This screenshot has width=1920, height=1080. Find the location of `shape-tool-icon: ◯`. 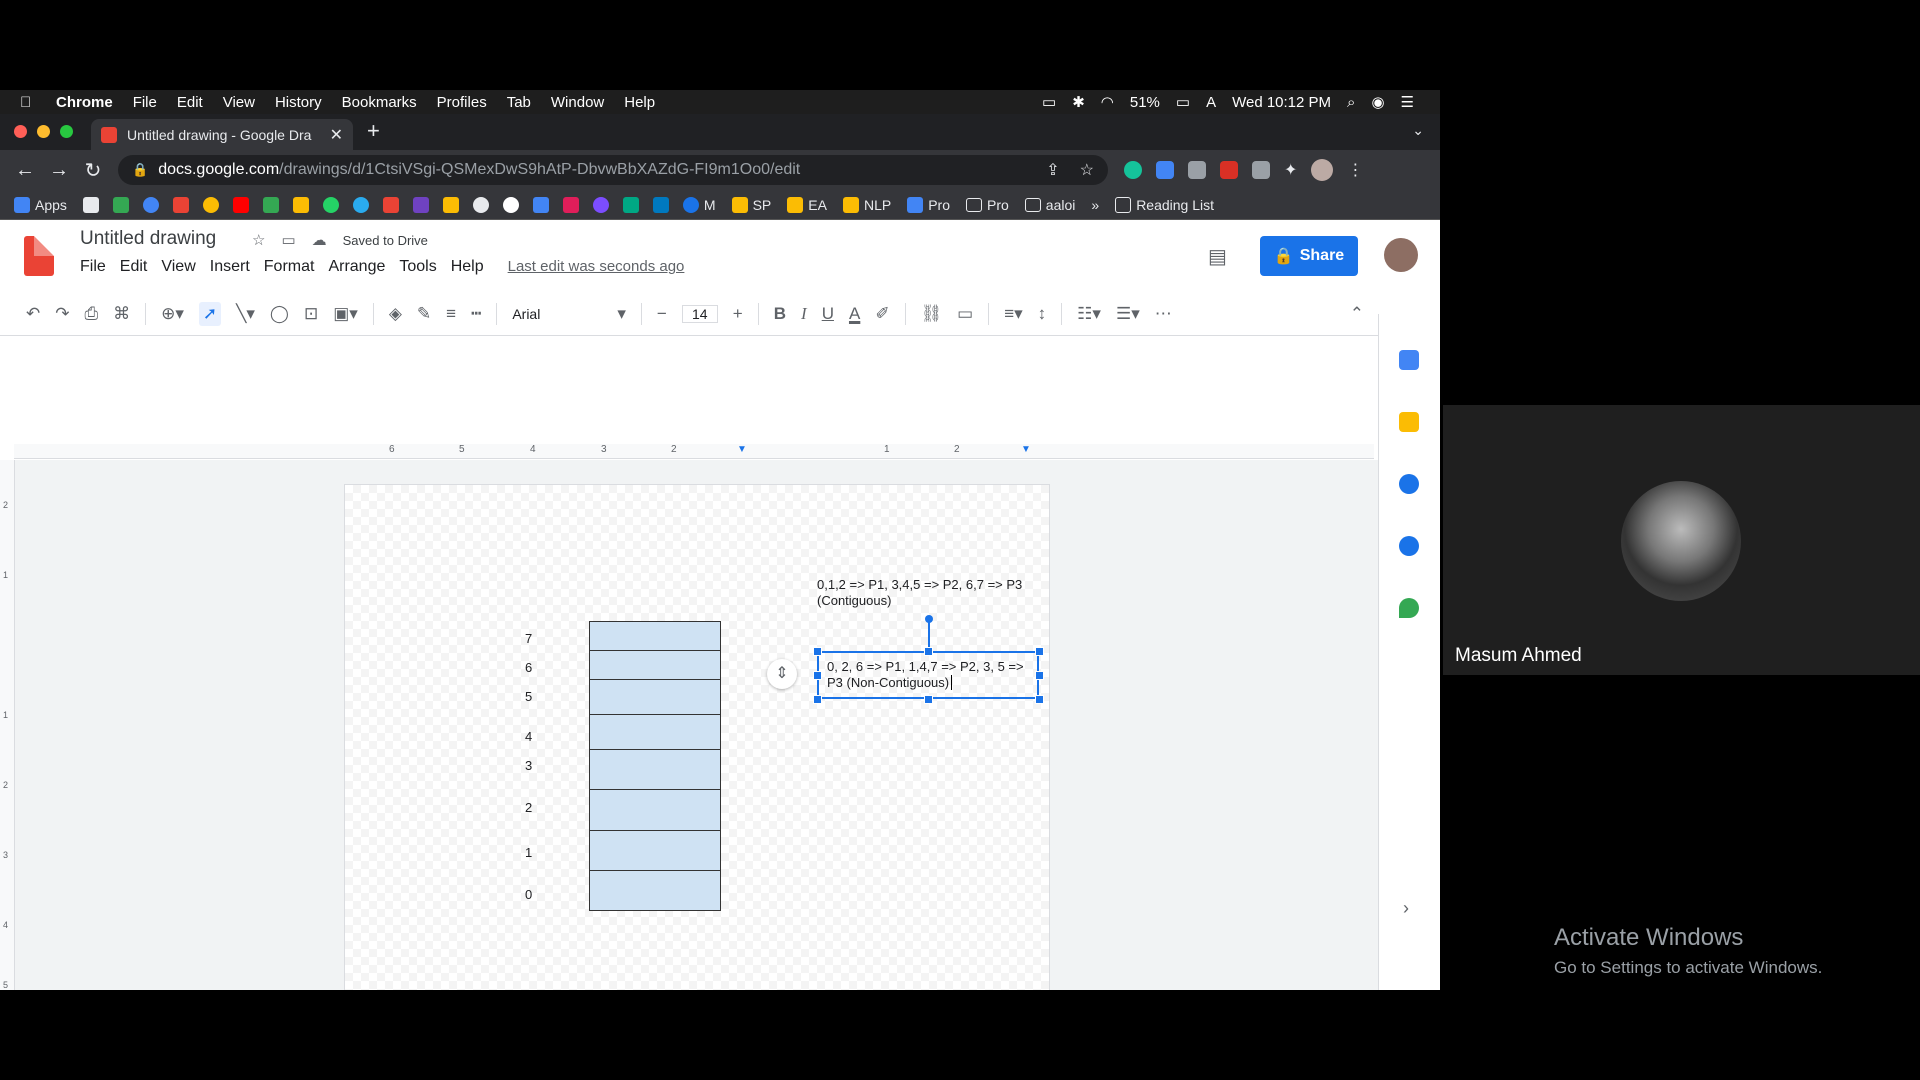

shape-tool-icon: ◯ is located at coordinates (279, 314).